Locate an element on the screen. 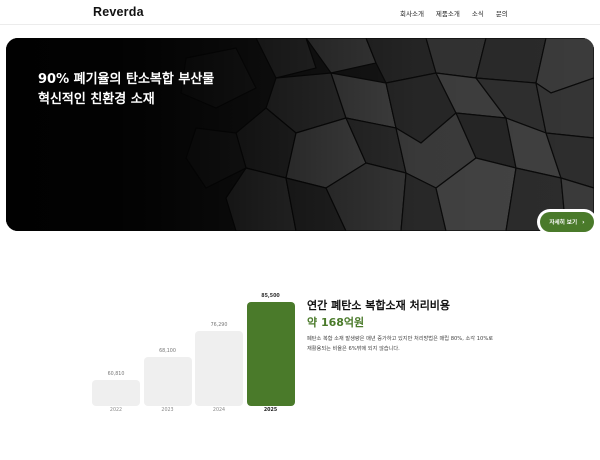  info-title: 연간 폐탄소 복합소재 처리비용 is located at coordinates (379, 305).